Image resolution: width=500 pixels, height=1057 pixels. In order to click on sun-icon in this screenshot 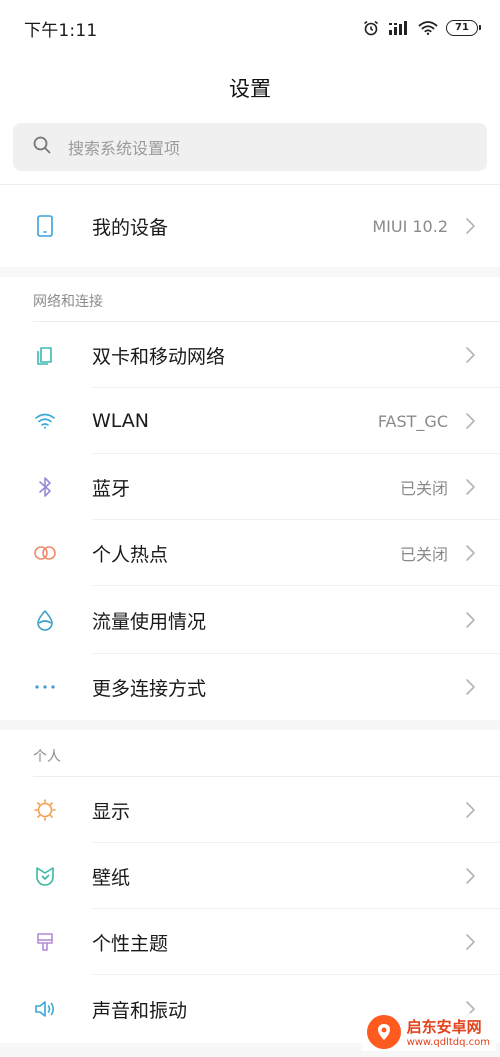, I will do `click(45, 810)`.